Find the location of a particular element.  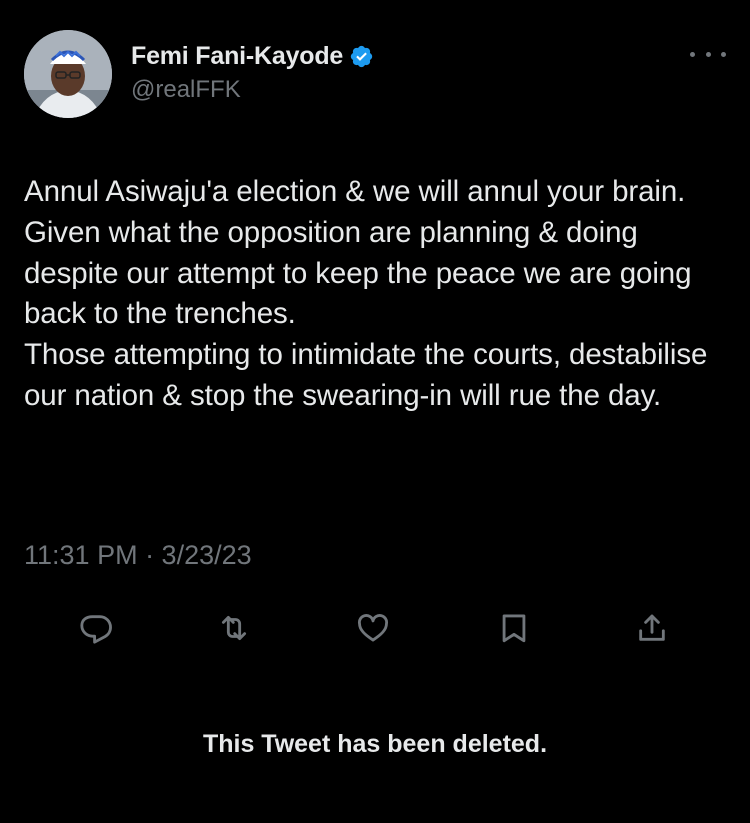

profile-photo is located at coordinates (68, 74).